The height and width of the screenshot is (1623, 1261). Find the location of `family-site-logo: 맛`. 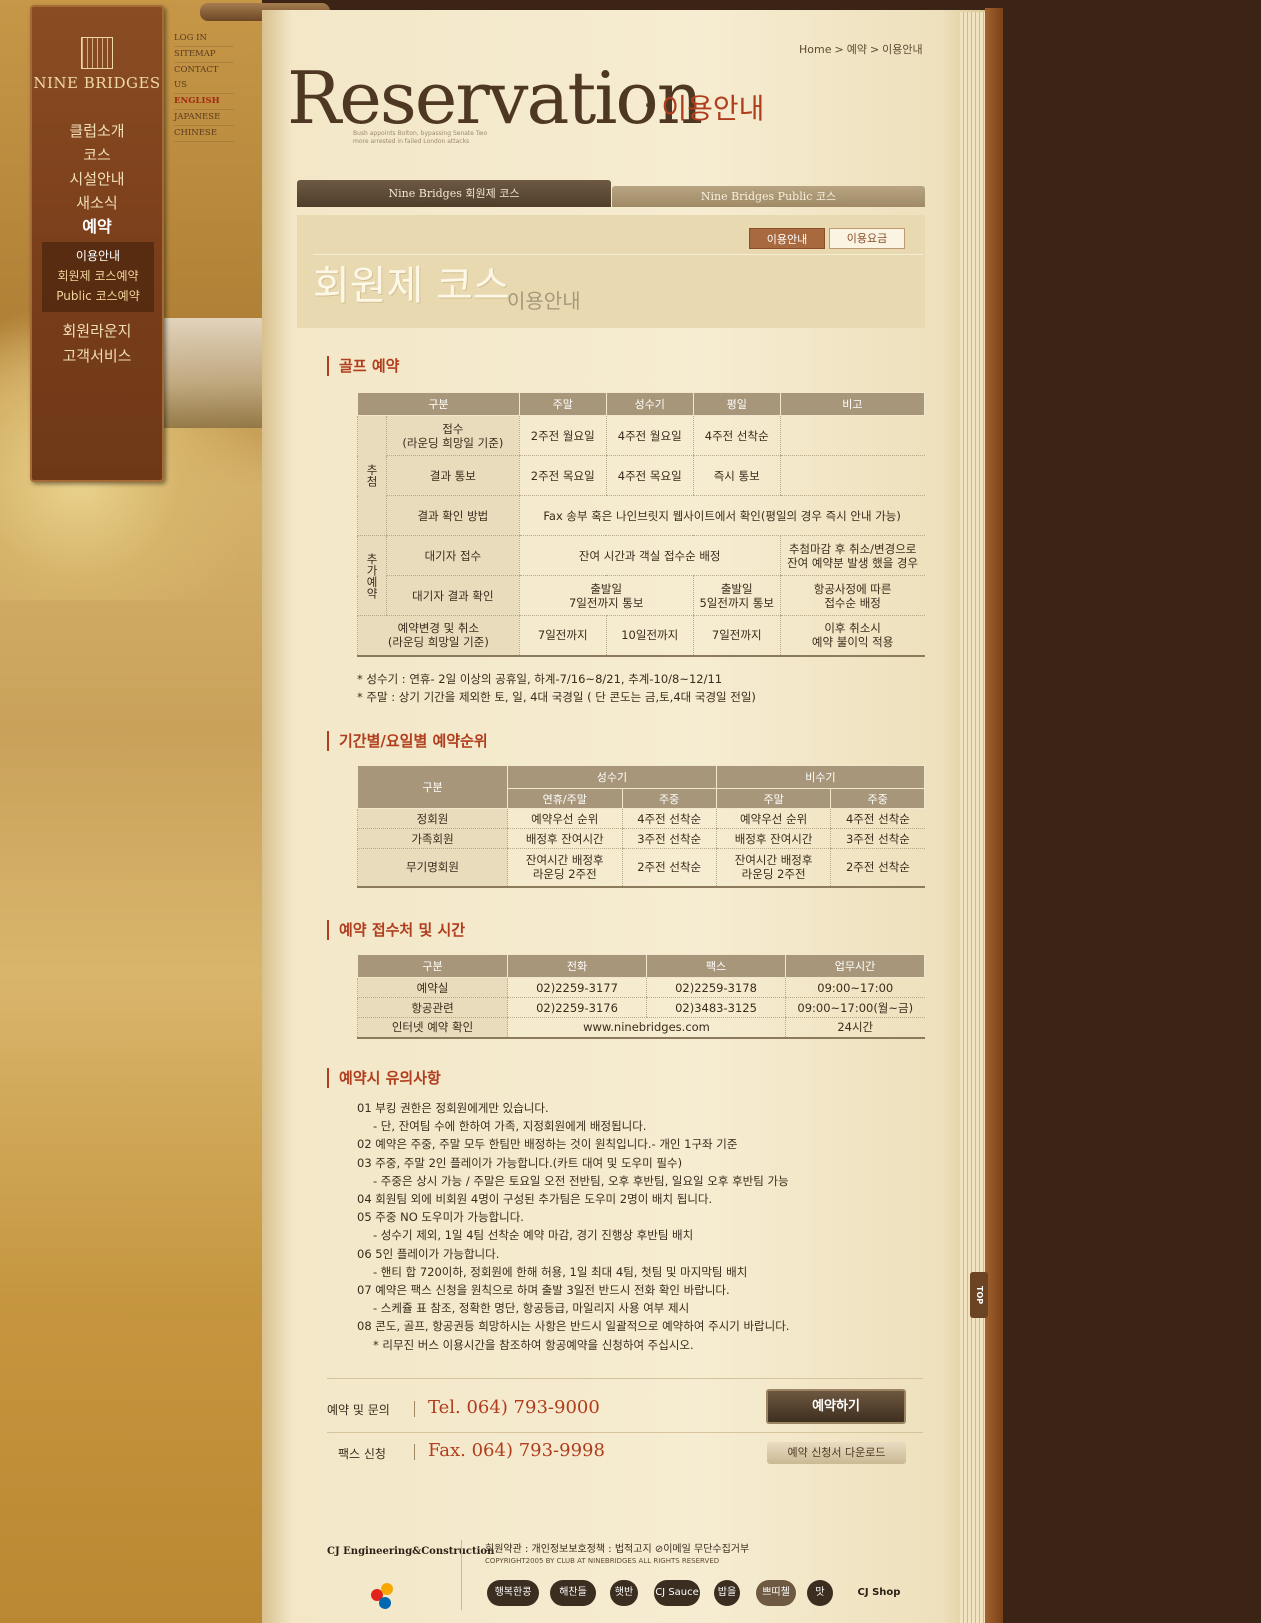

family-site-logo: 맛 is located at coordinates (820, 1593).